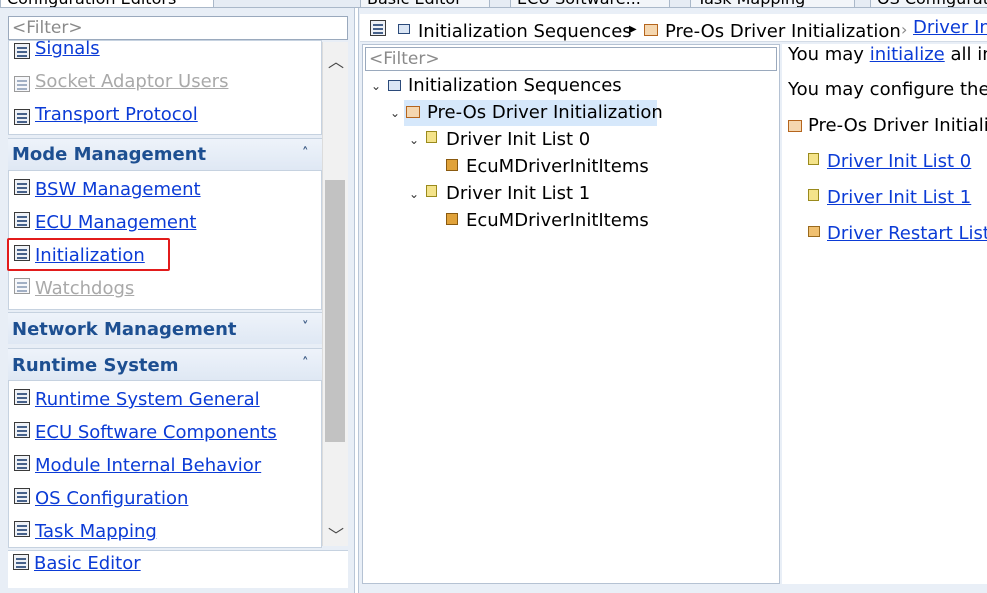  I want to click on left-scrollbar-thumb, so click(335, 311).